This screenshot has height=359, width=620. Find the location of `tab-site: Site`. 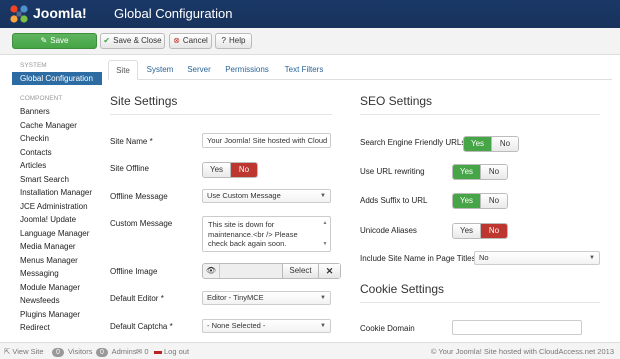

tab-site: Site is located at coordinates (123, 70).